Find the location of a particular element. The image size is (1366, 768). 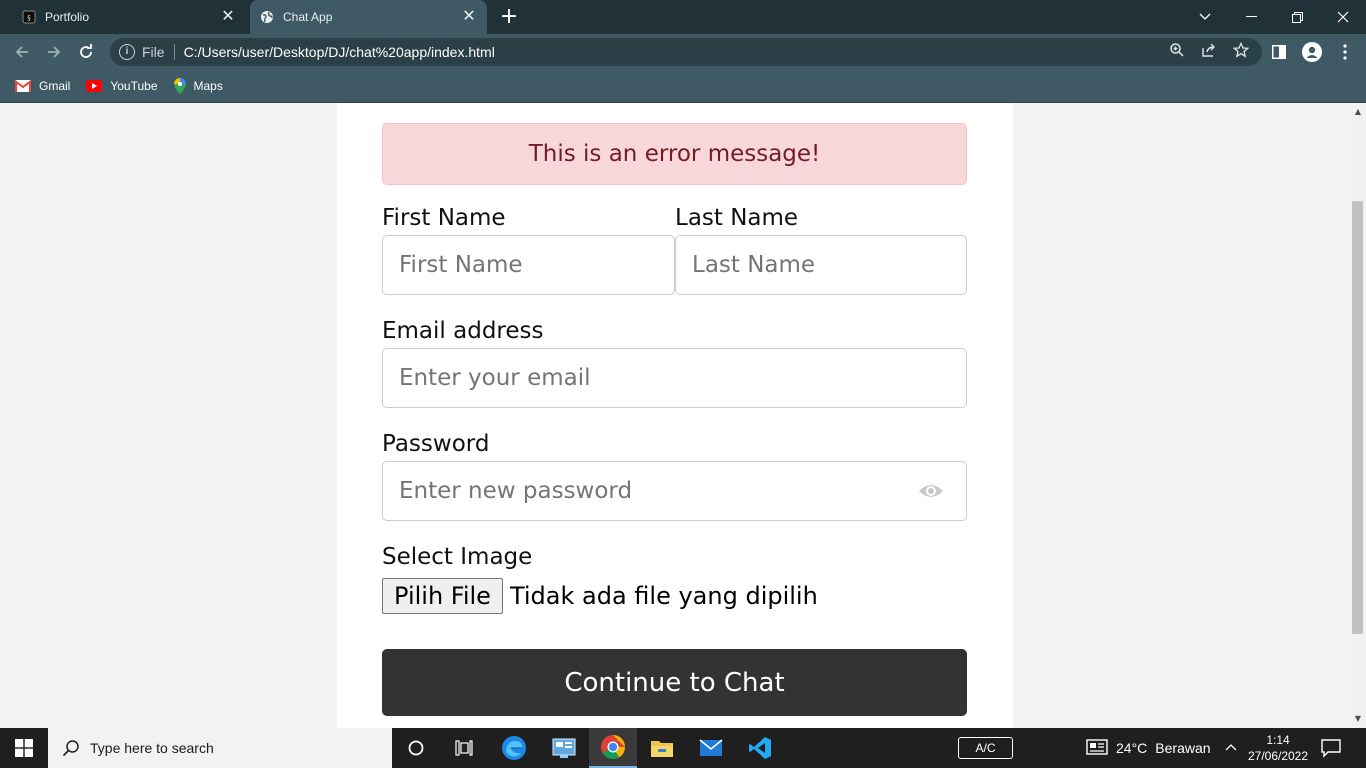

email-input: Enter your email is located at coordinates (674, 378).